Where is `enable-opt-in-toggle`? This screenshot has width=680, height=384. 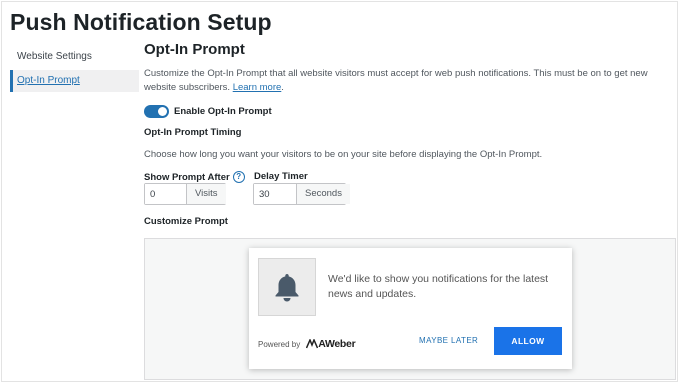
enable-opt-in-toggle is located at coordinates (156, 111).